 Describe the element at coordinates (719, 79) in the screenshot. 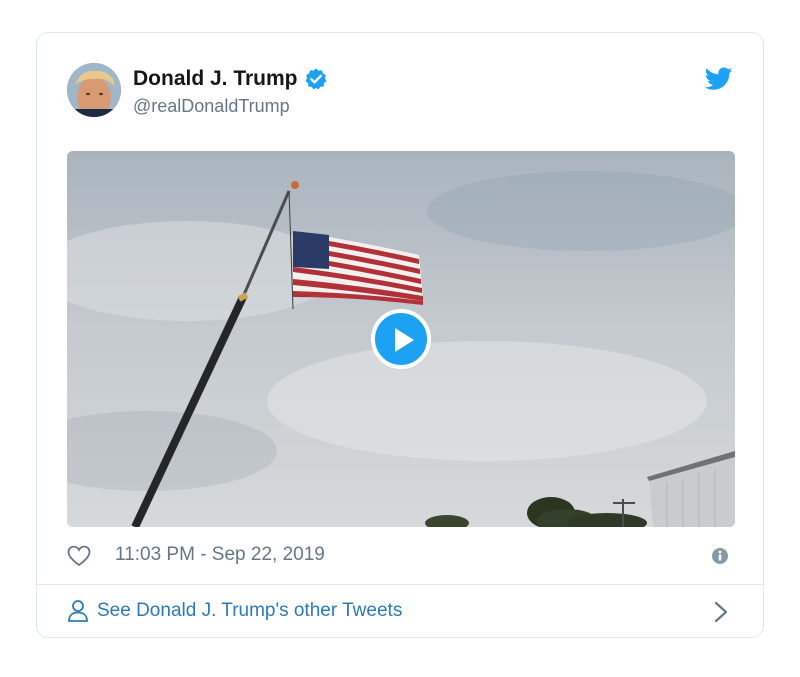

I see `twitter-bird-icon` at that location.